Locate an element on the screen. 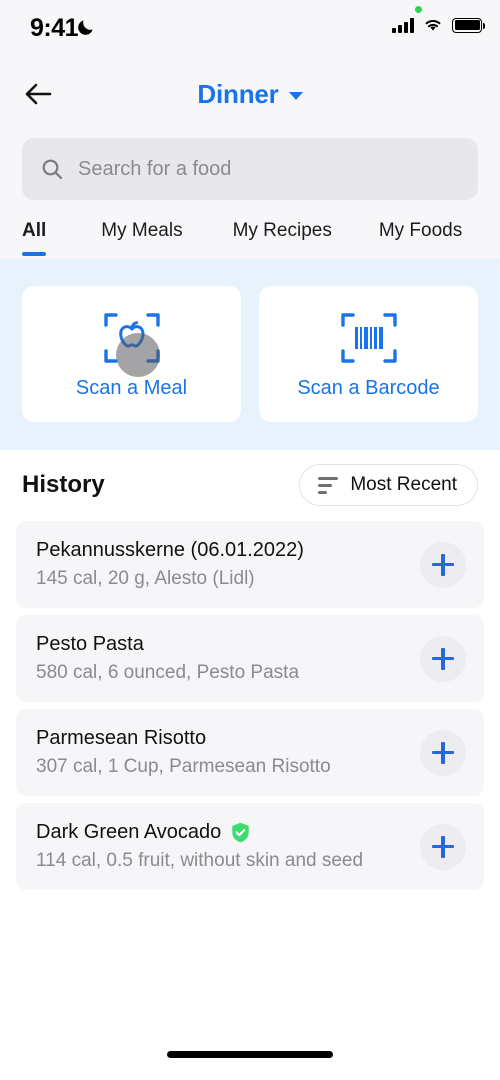 This screenshot has width=500, height=1080. home-indicator is located at coordinates (250, 1054).